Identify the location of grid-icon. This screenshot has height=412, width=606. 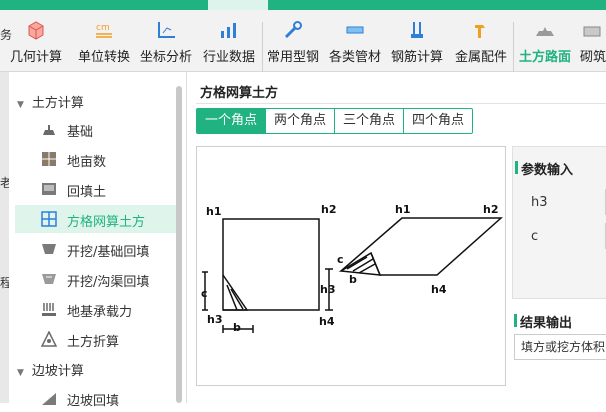
(49, 219).